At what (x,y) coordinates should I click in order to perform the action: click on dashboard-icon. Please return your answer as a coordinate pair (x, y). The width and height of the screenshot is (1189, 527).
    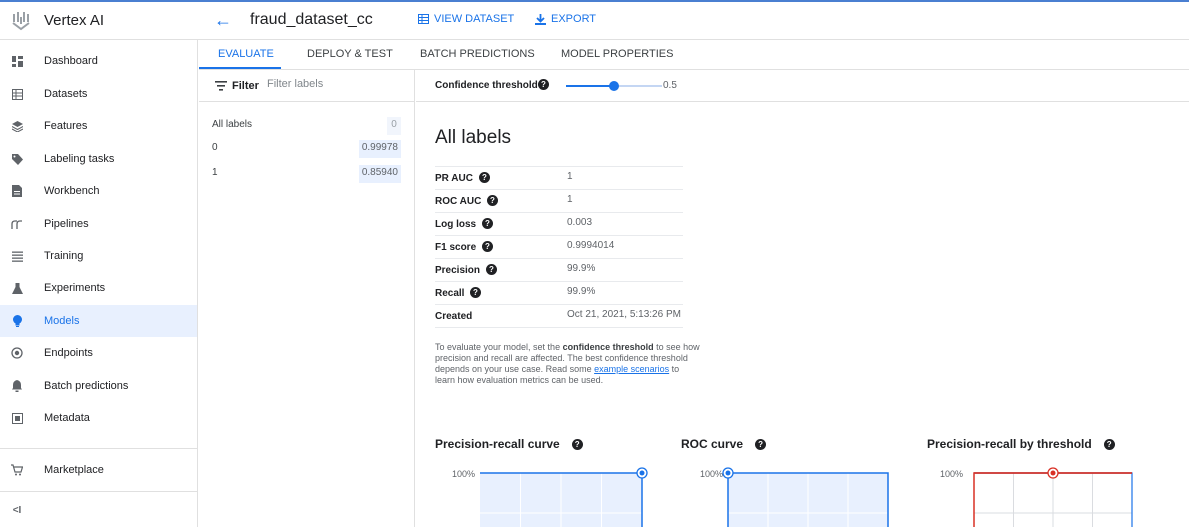
    Looking at the image, I should click on (17, 61).